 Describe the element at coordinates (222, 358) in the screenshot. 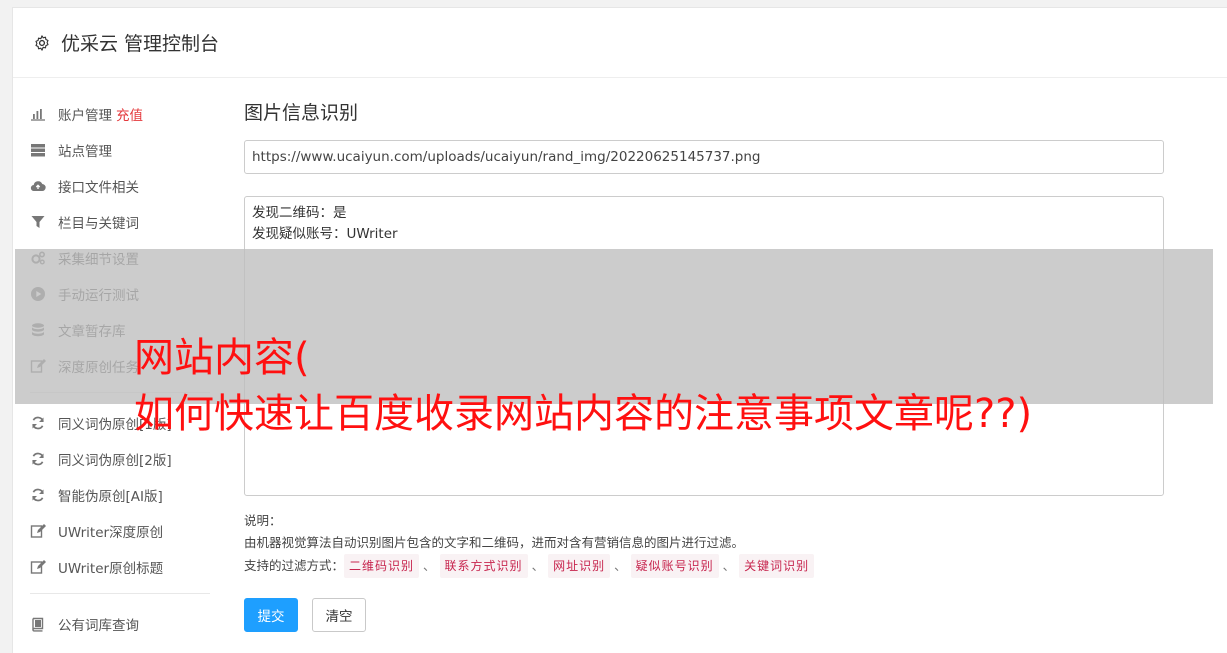

I see `overlay-line-1: 网站内容(` at that location.